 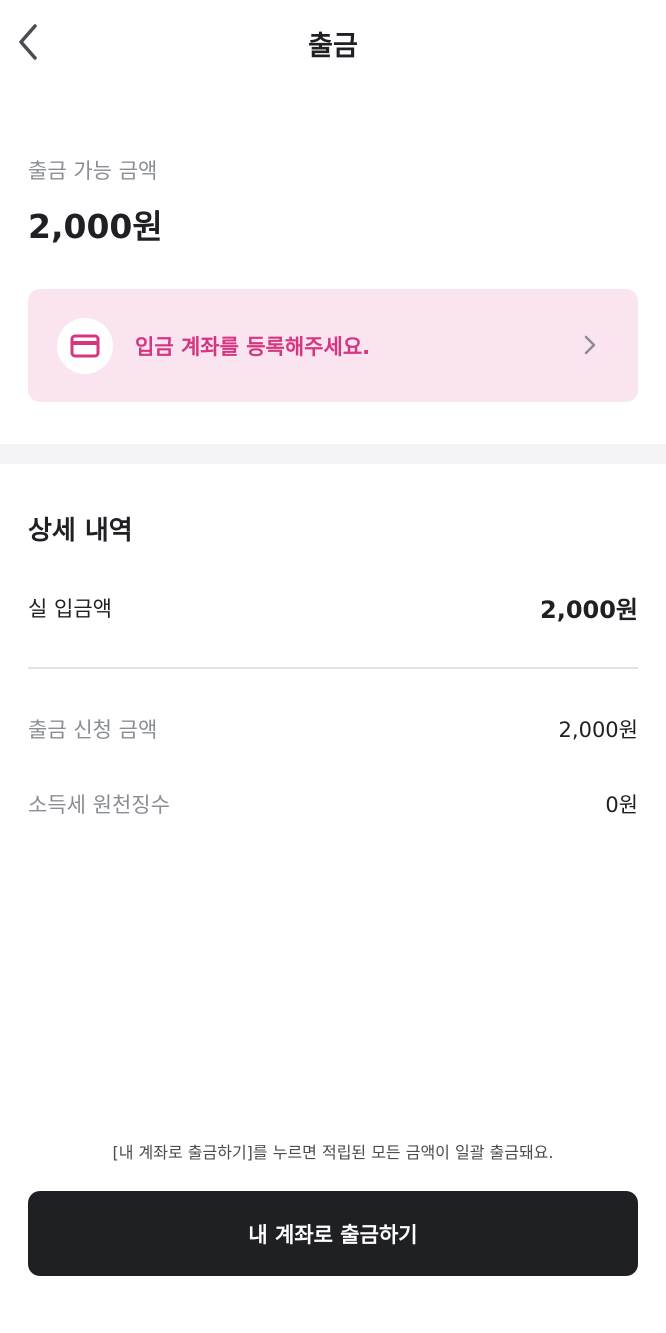 What do you see at coordinates (333, 1152) in the screenshot?
I see `withdraw-notice: [내 계좌로 출금하기]를 누르면 적립된 모든 금액이 일괄 출금돼요.` at bounding box center [333, 1152].